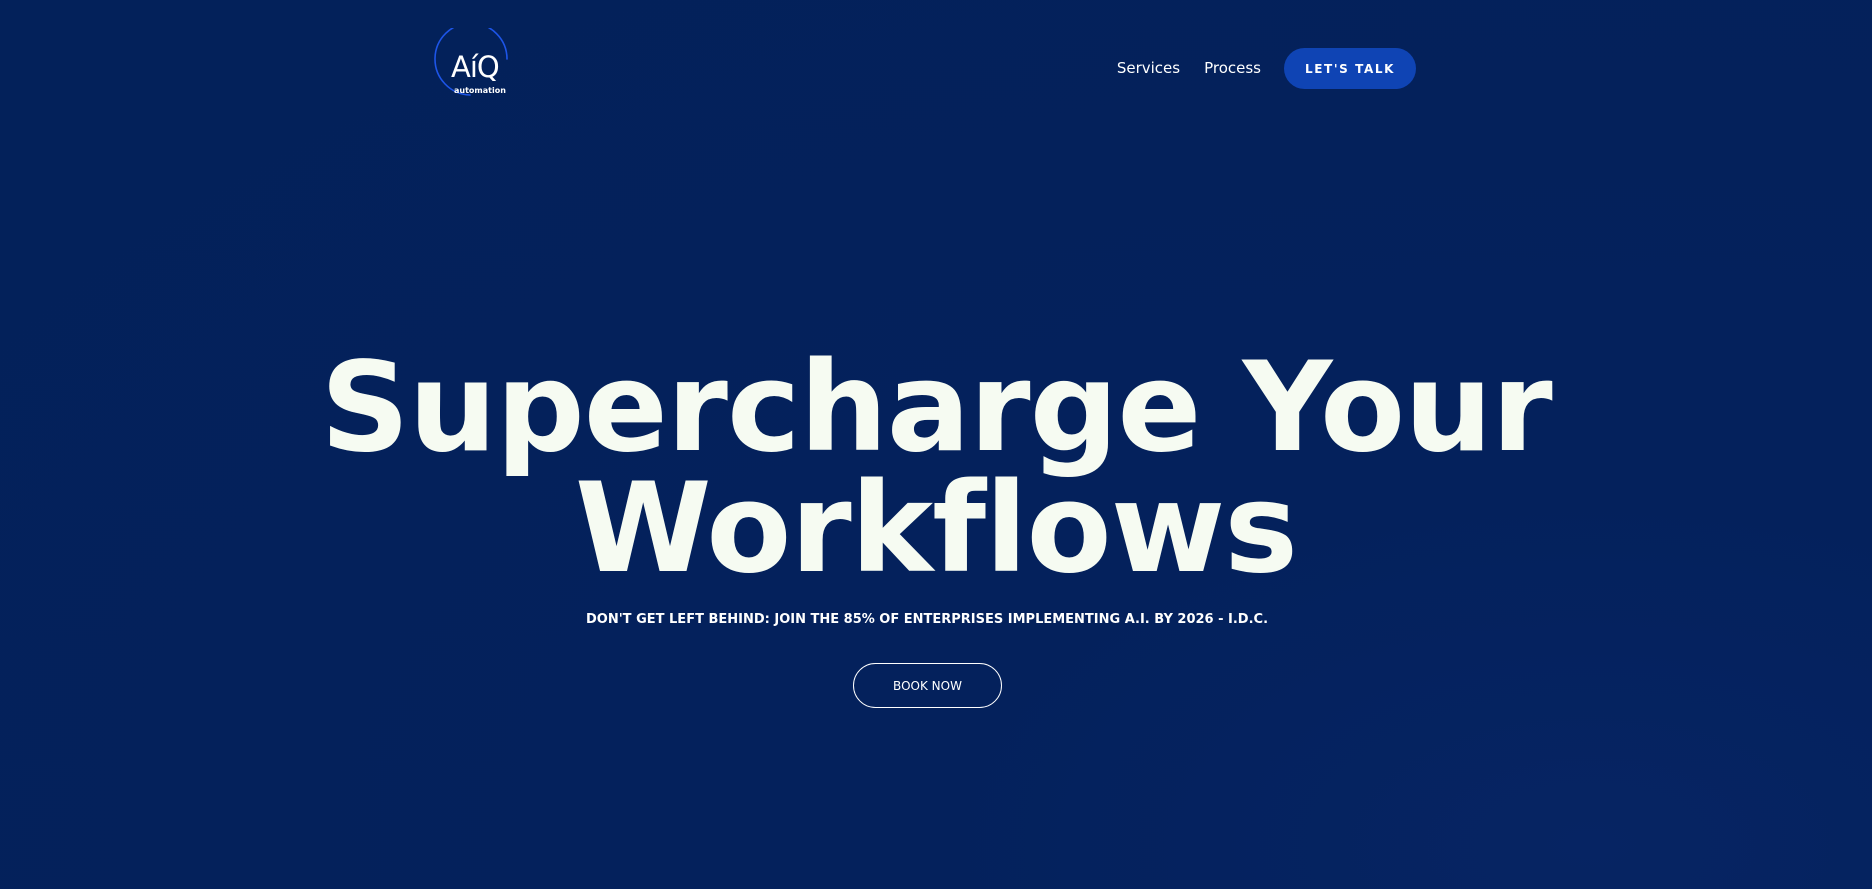  Describe the element at coordinates (1148, 68) in the screenshot. I see `nav-services-link: Services` at that location.